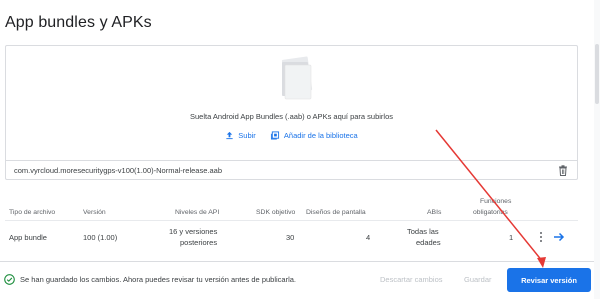  I want to click on cell-target-sdk: 30, so click(290, 237).